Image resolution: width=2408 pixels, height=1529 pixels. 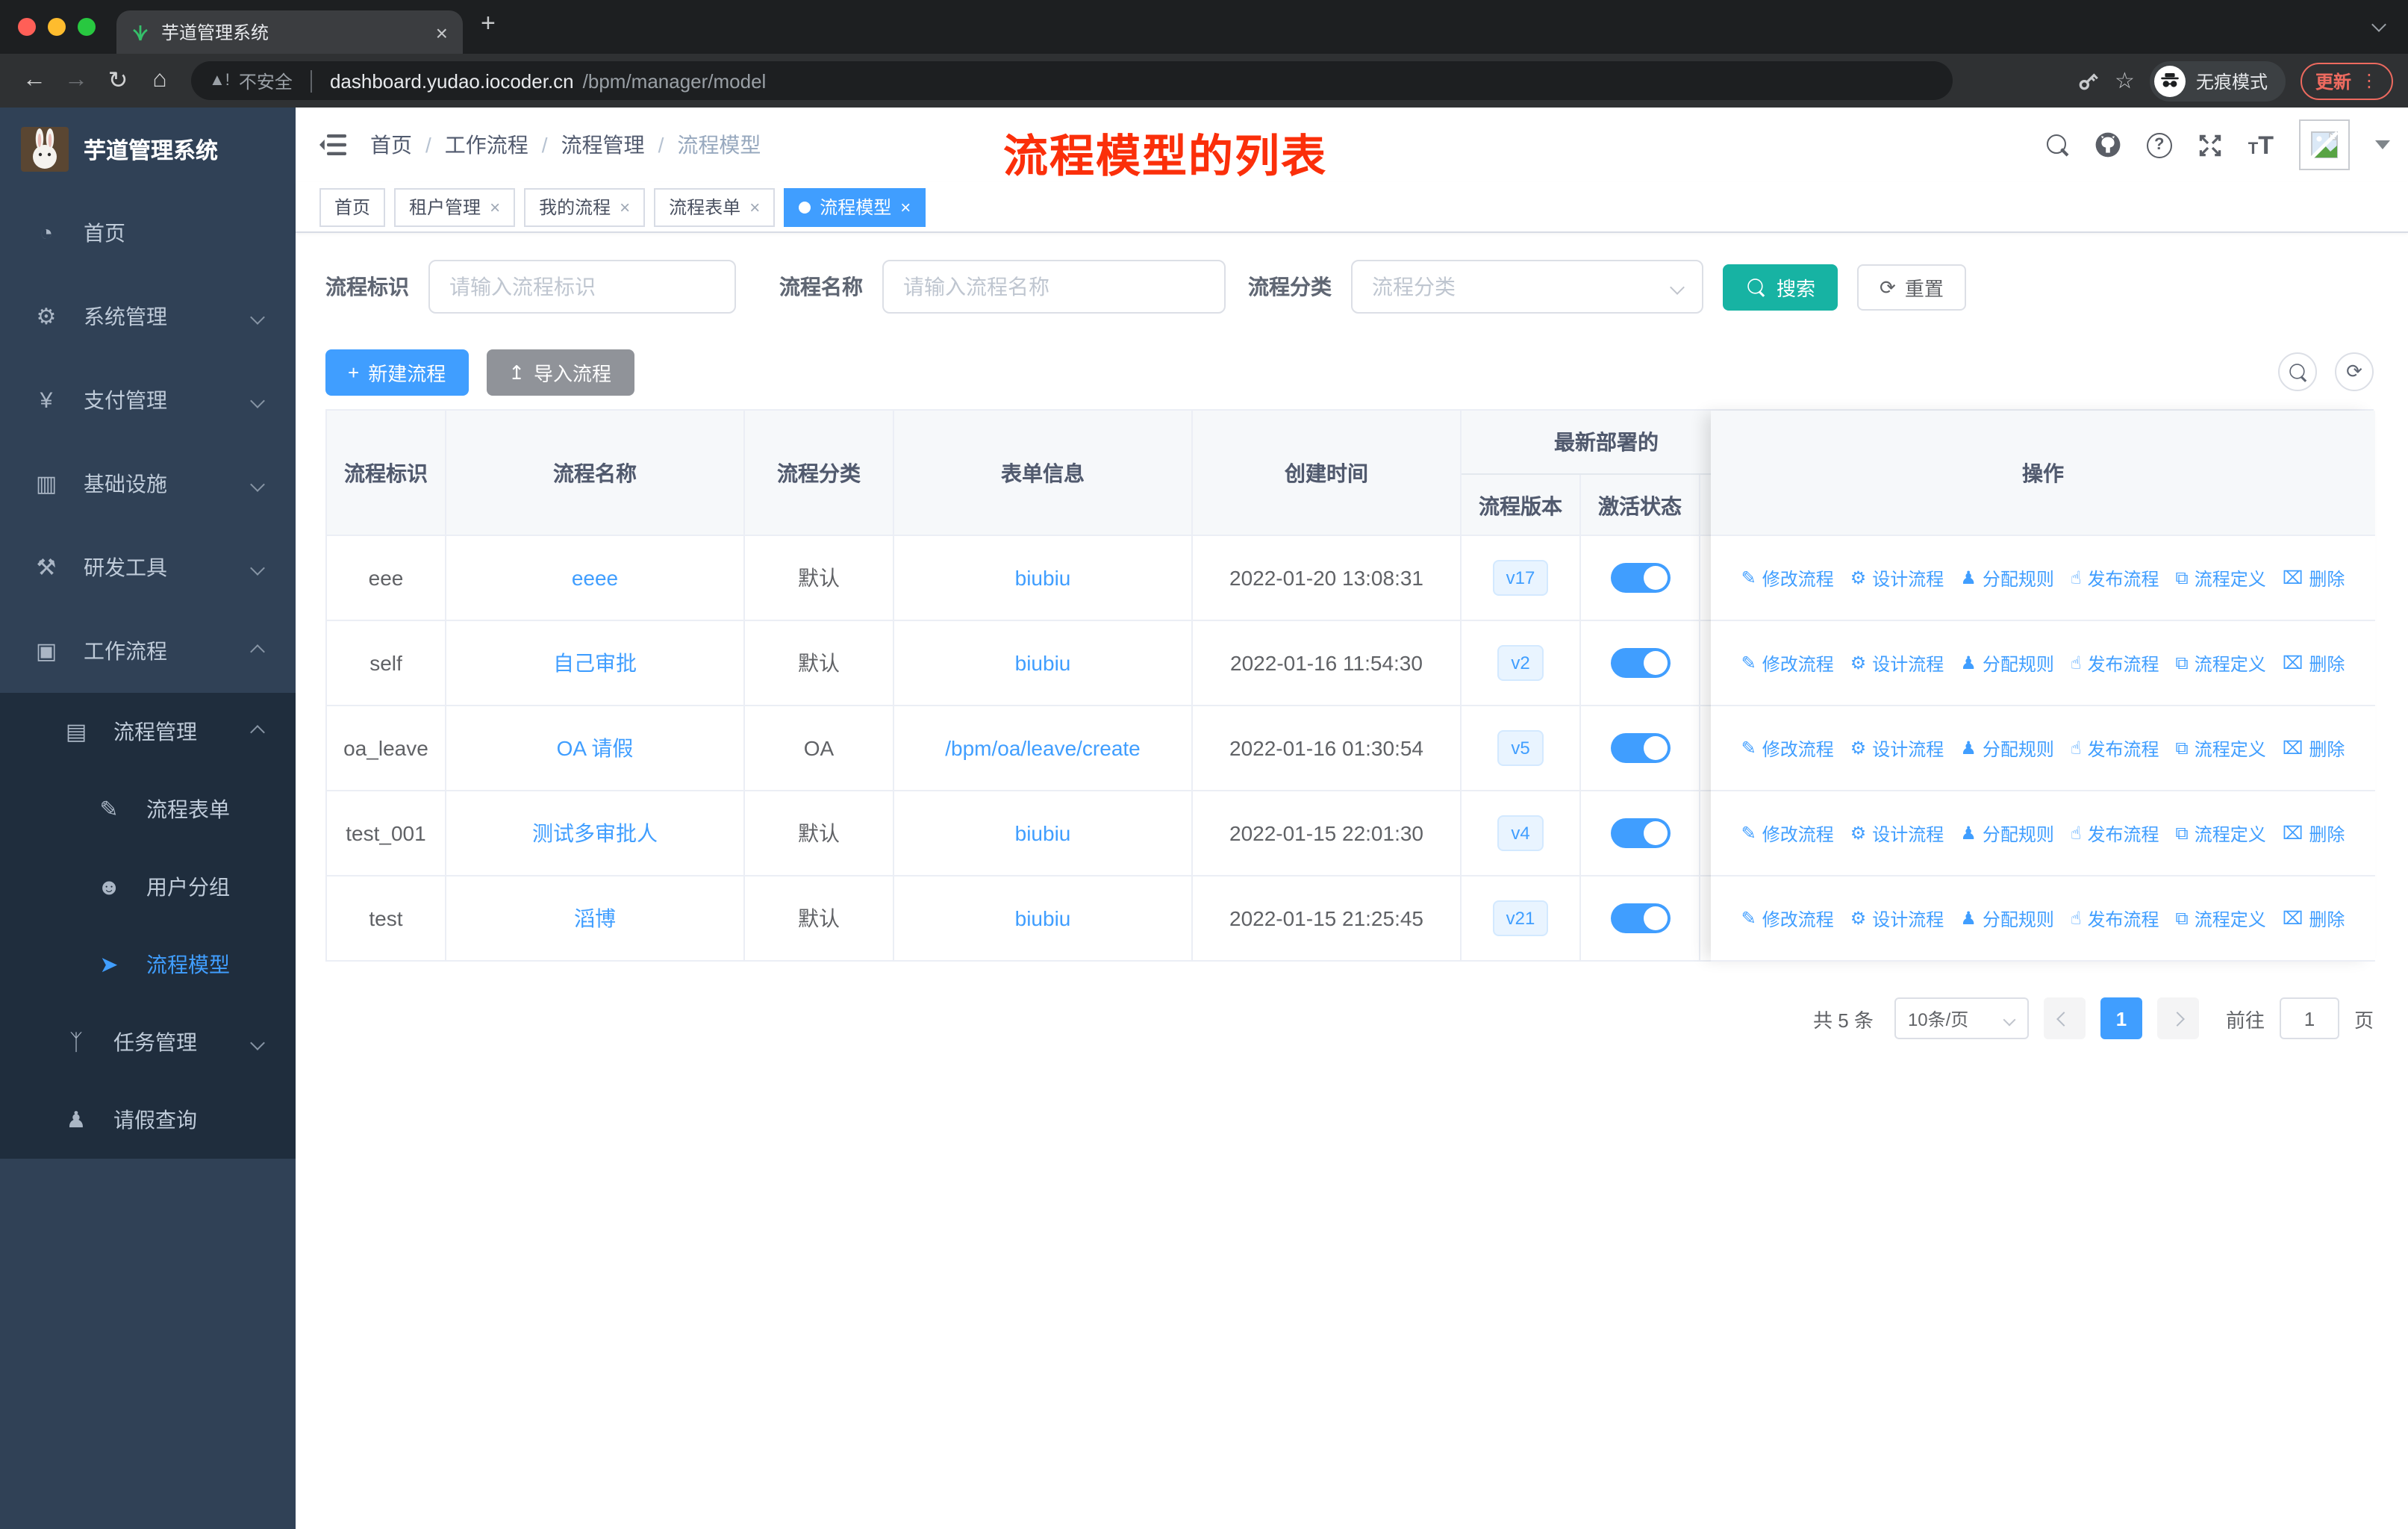 I want to click on tag-my-process: 我的流程 ×, so click(x=585, y=207).